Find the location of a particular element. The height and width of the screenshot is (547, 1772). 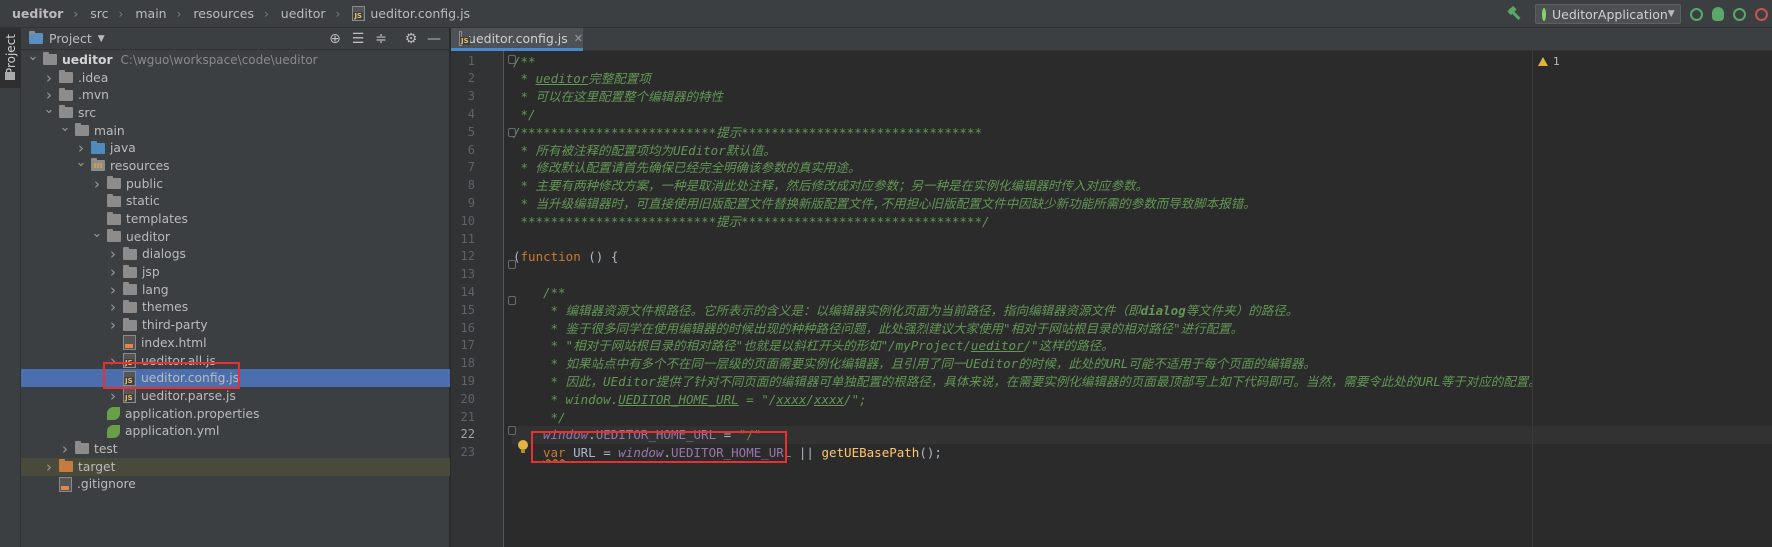

debug-bug-icon is located at coordinates (1718, 14).